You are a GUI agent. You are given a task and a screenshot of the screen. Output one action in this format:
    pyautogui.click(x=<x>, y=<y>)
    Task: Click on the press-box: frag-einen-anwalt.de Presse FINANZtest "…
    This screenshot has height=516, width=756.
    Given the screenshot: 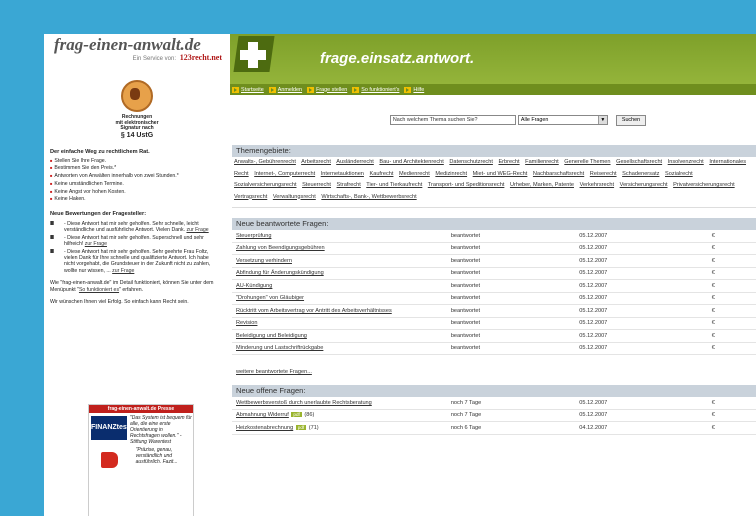 What is the action you would take?
    pyautogui.click(x=141, y=460)
    